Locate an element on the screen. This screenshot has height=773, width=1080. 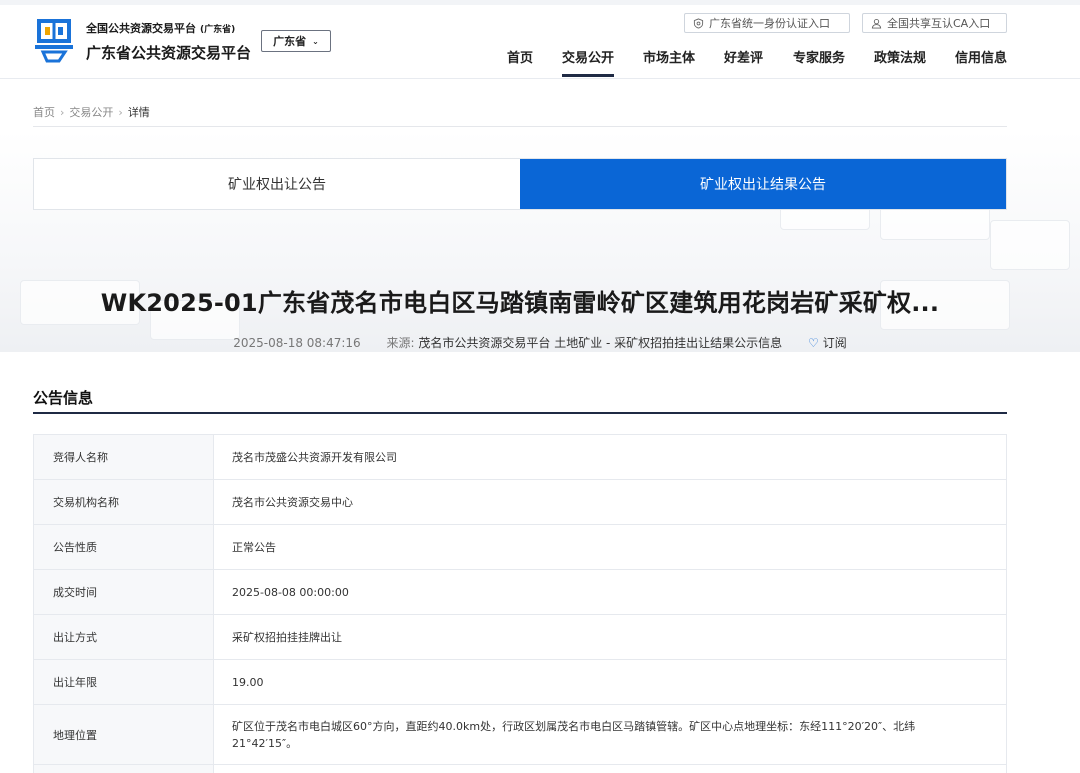
brand-small: 全国公共资源交易平台 (广东省) is located at coordinates (161, 28).